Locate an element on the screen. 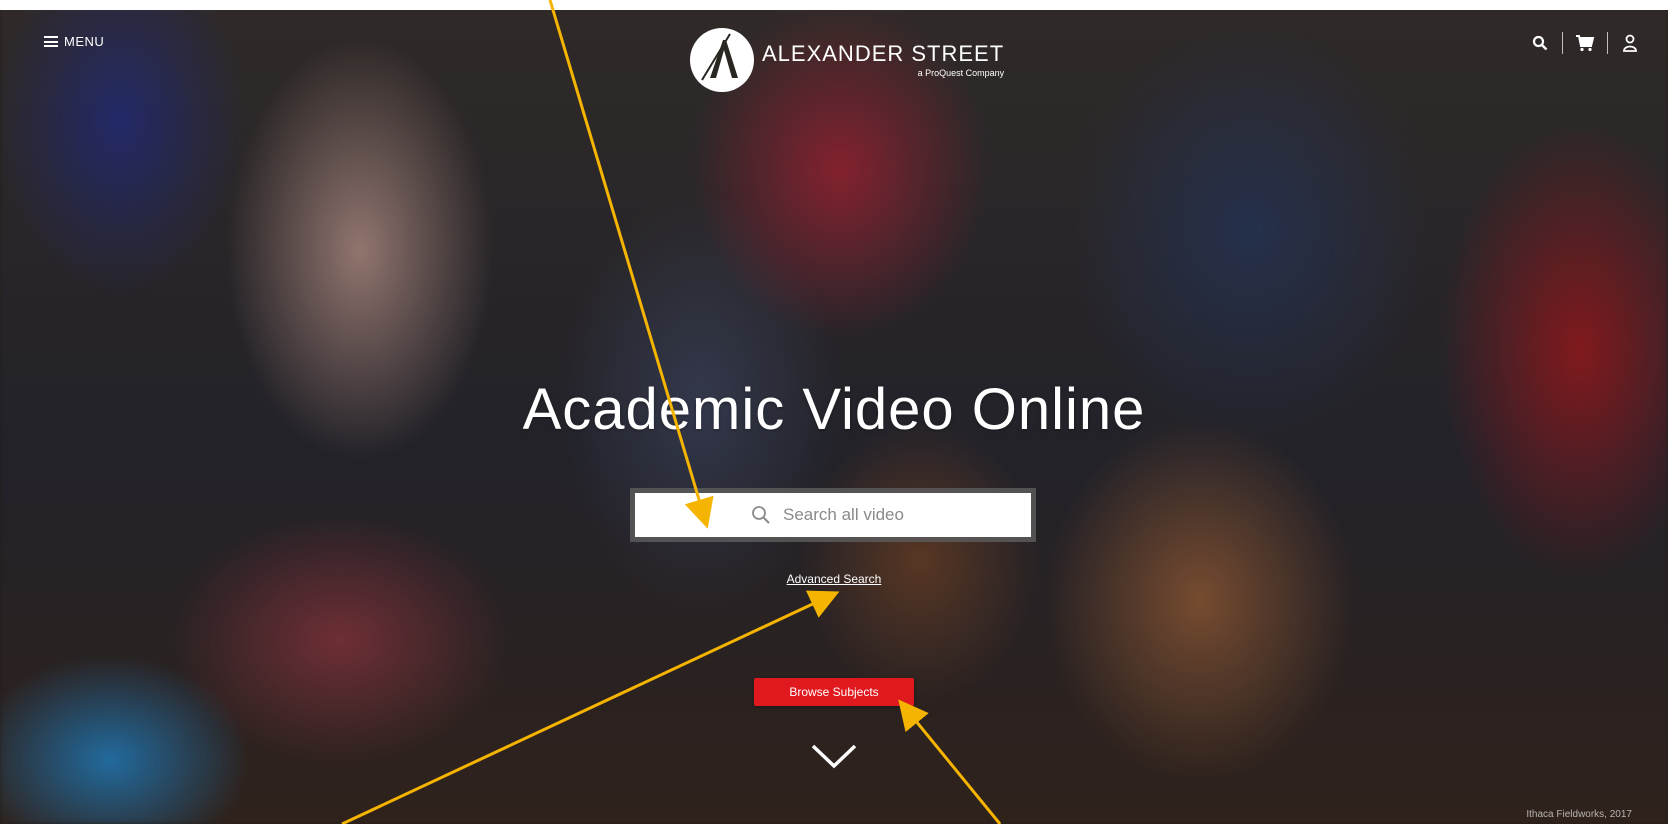 This screenshot has height=824, width=1668. user-icon is located at coordinates (1630, 43).